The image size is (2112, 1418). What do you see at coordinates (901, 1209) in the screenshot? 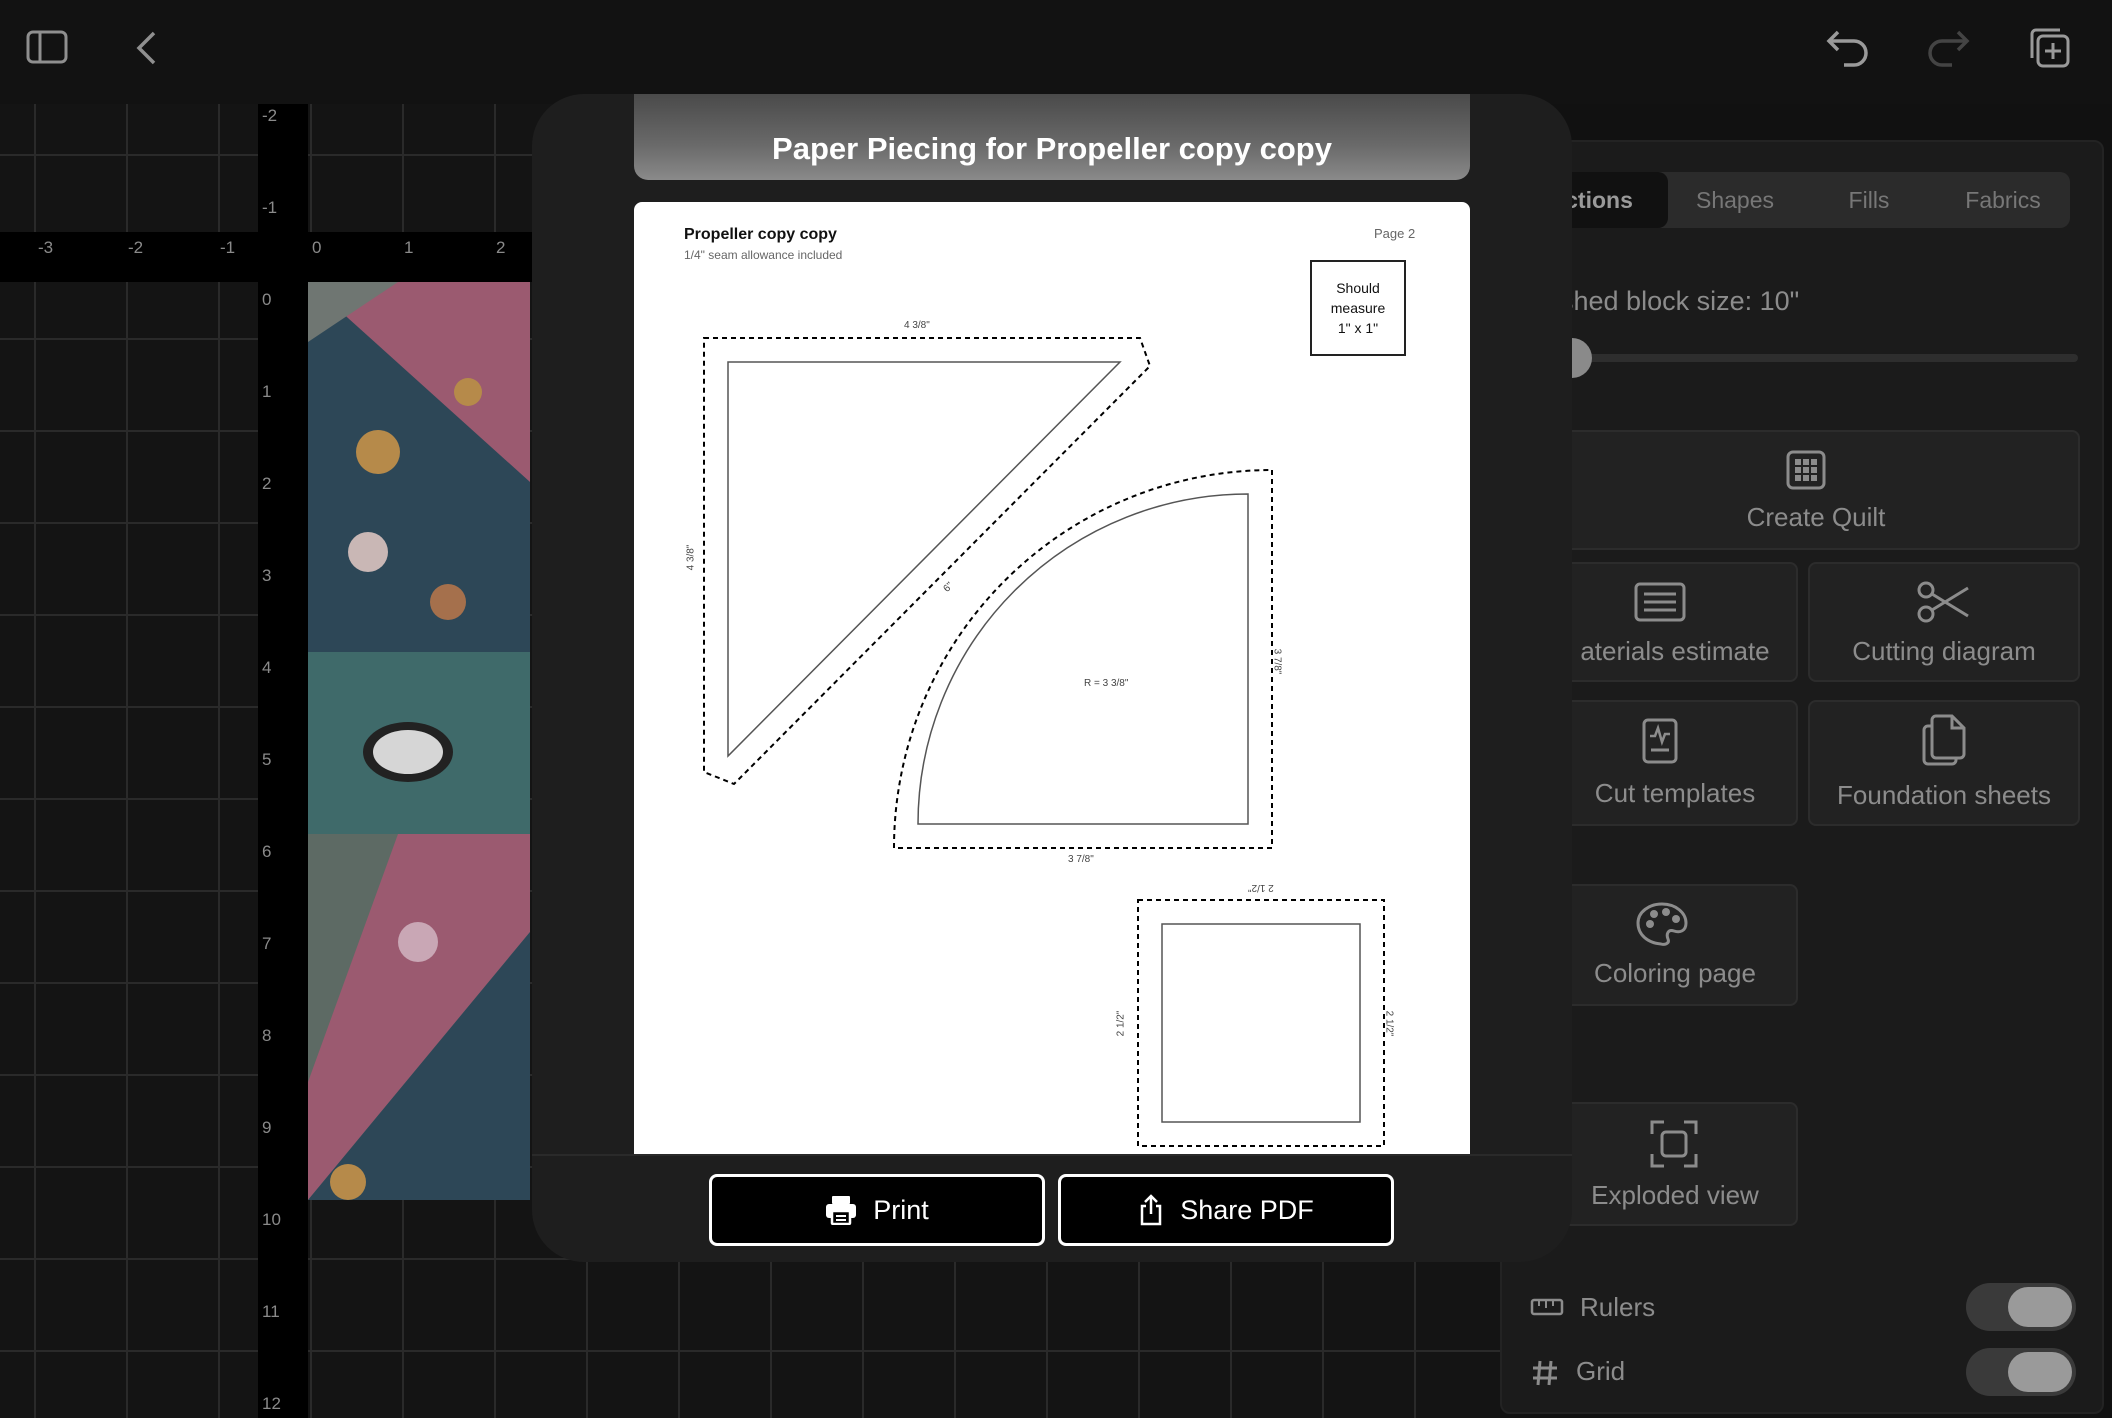
I see `print-label: Print` at bounding box center [901, 1209].